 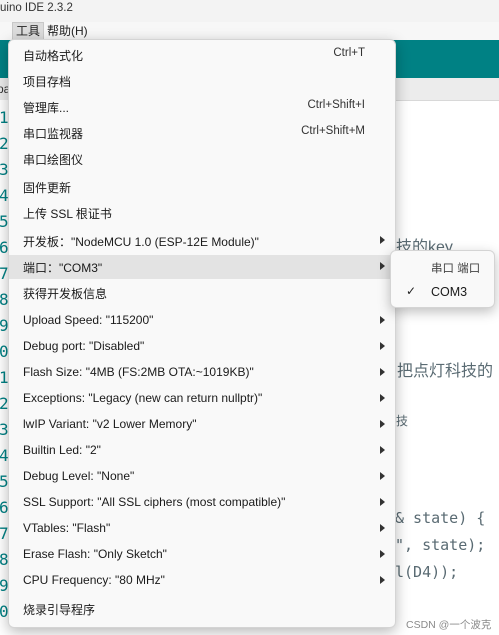 I want to click on menu-item-shortcut: Ctrl+T, so click(x=349, y=53).